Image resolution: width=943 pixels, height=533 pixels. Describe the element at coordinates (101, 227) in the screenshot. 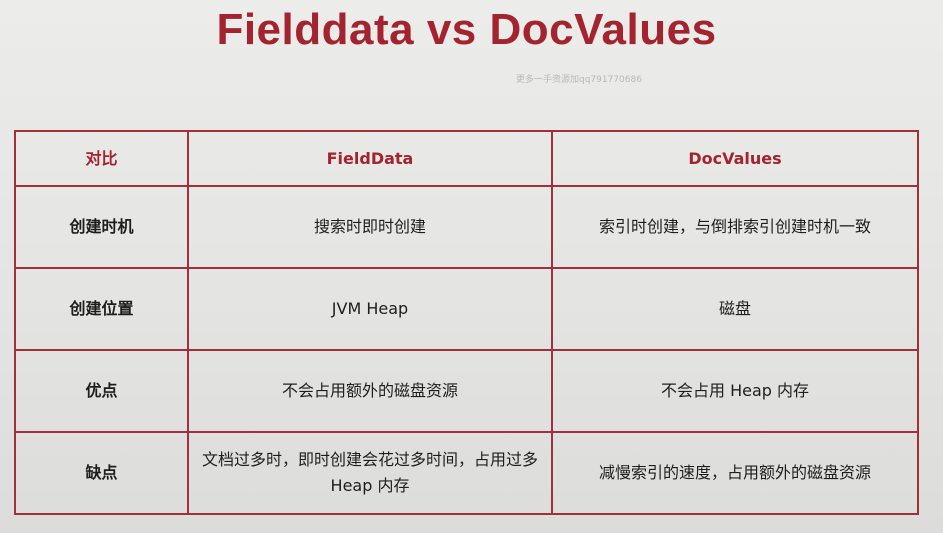

I see `row-label: 创建时机` at that location.